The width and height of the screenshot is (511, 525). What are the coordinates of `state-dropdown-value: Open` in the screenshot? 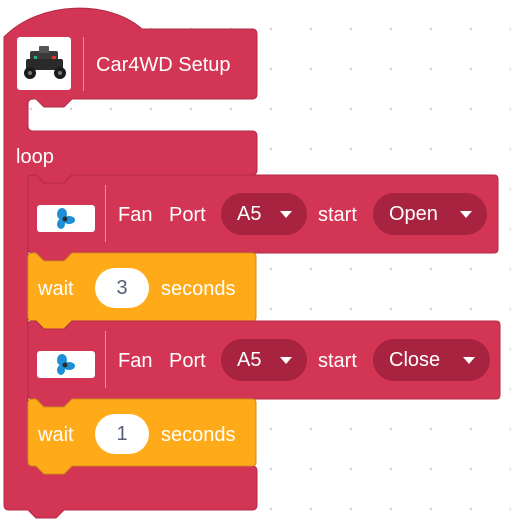 It's located at (413, 214).